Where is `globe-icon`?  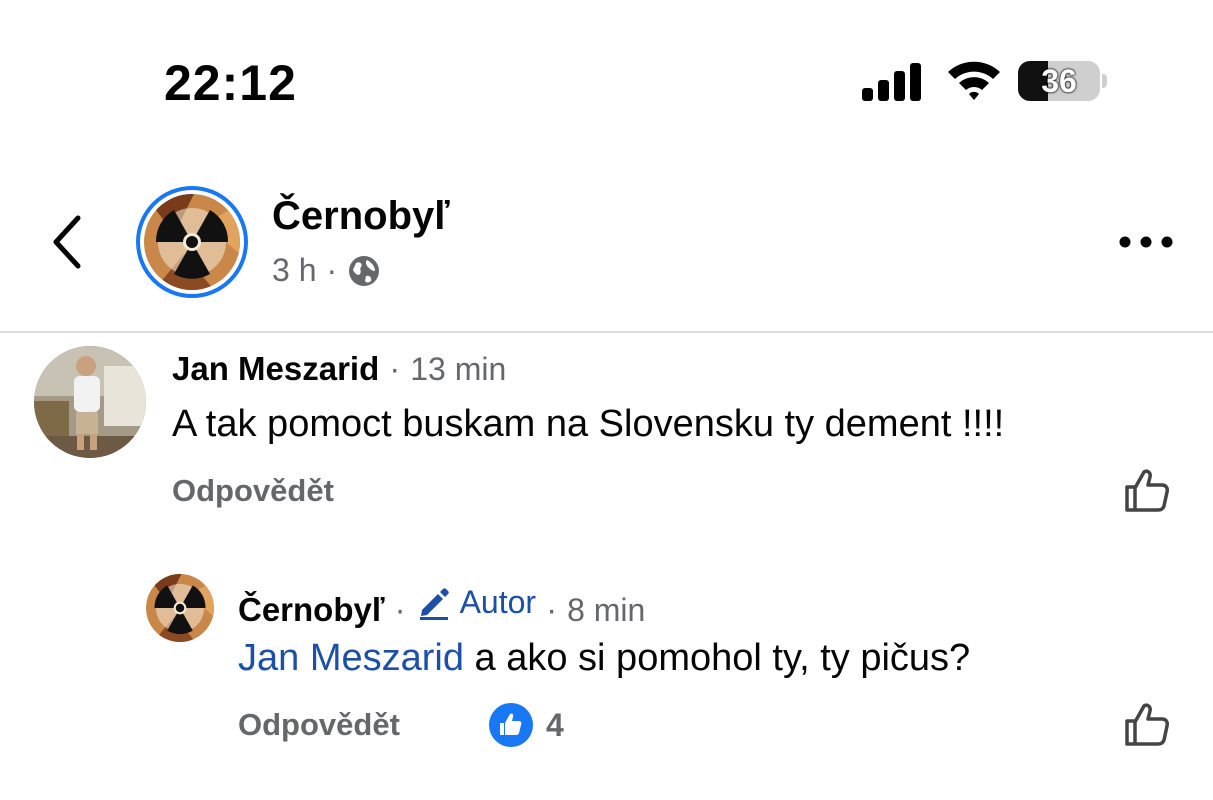
globe-icon is located at coordinates (364, 270).